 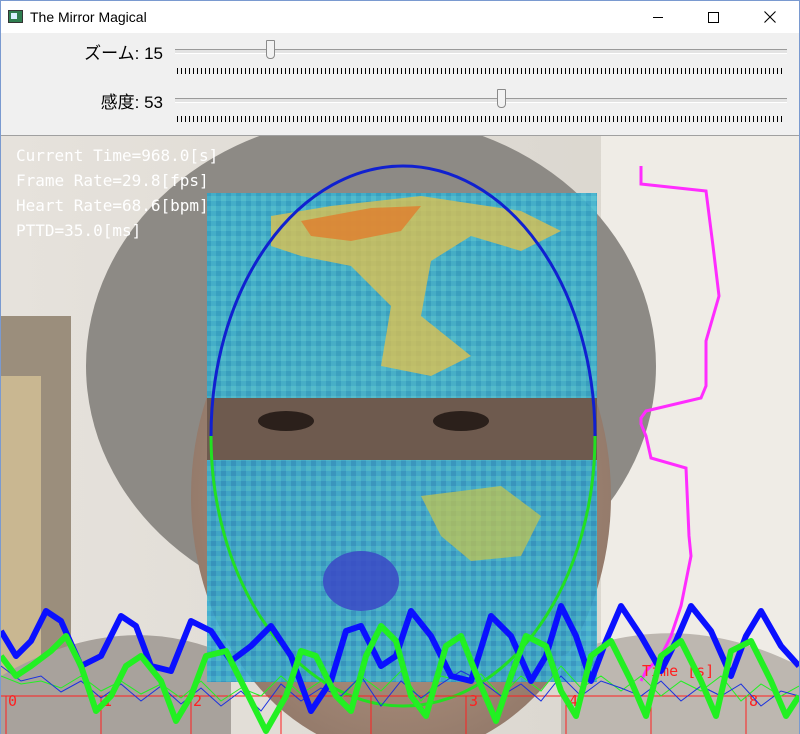 What do you see at coordinates (286, 421) in the screenshot?
I see `left-eye` at bounding box center [286, 421].